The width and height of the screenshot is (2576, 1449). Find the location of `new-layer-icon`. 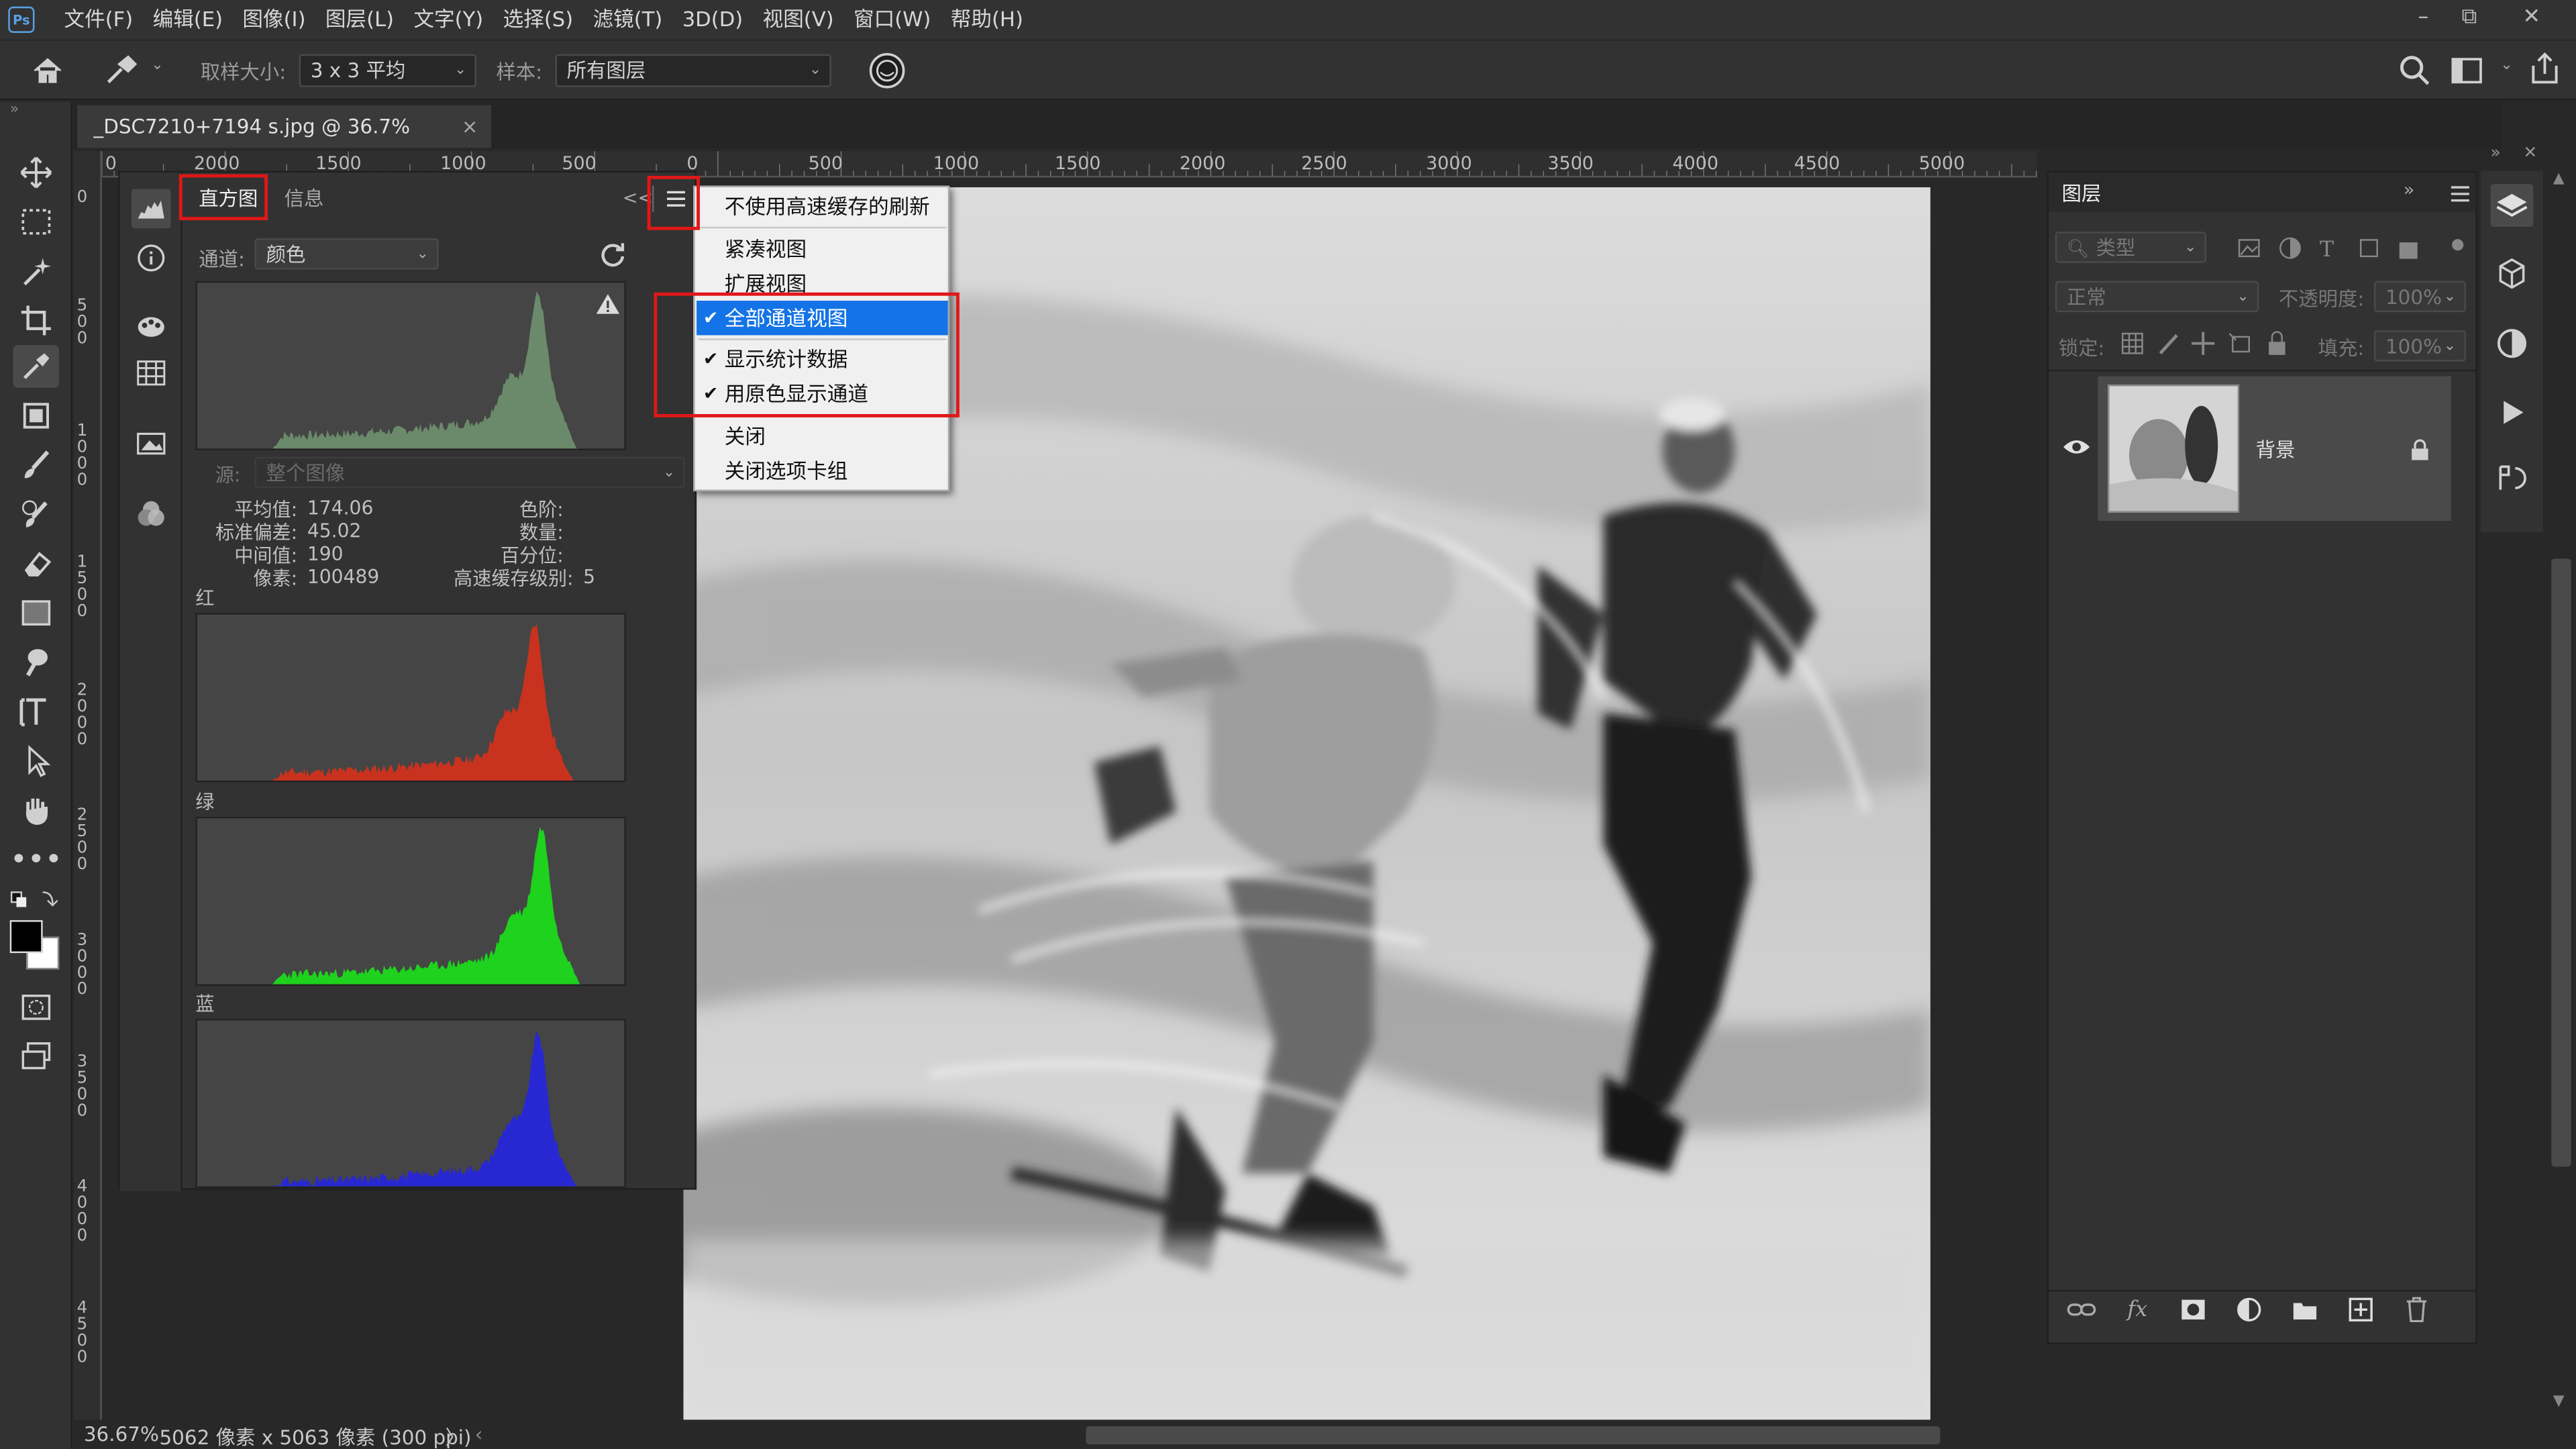

new-layer-icon is located at coordinates (2361, 1309).